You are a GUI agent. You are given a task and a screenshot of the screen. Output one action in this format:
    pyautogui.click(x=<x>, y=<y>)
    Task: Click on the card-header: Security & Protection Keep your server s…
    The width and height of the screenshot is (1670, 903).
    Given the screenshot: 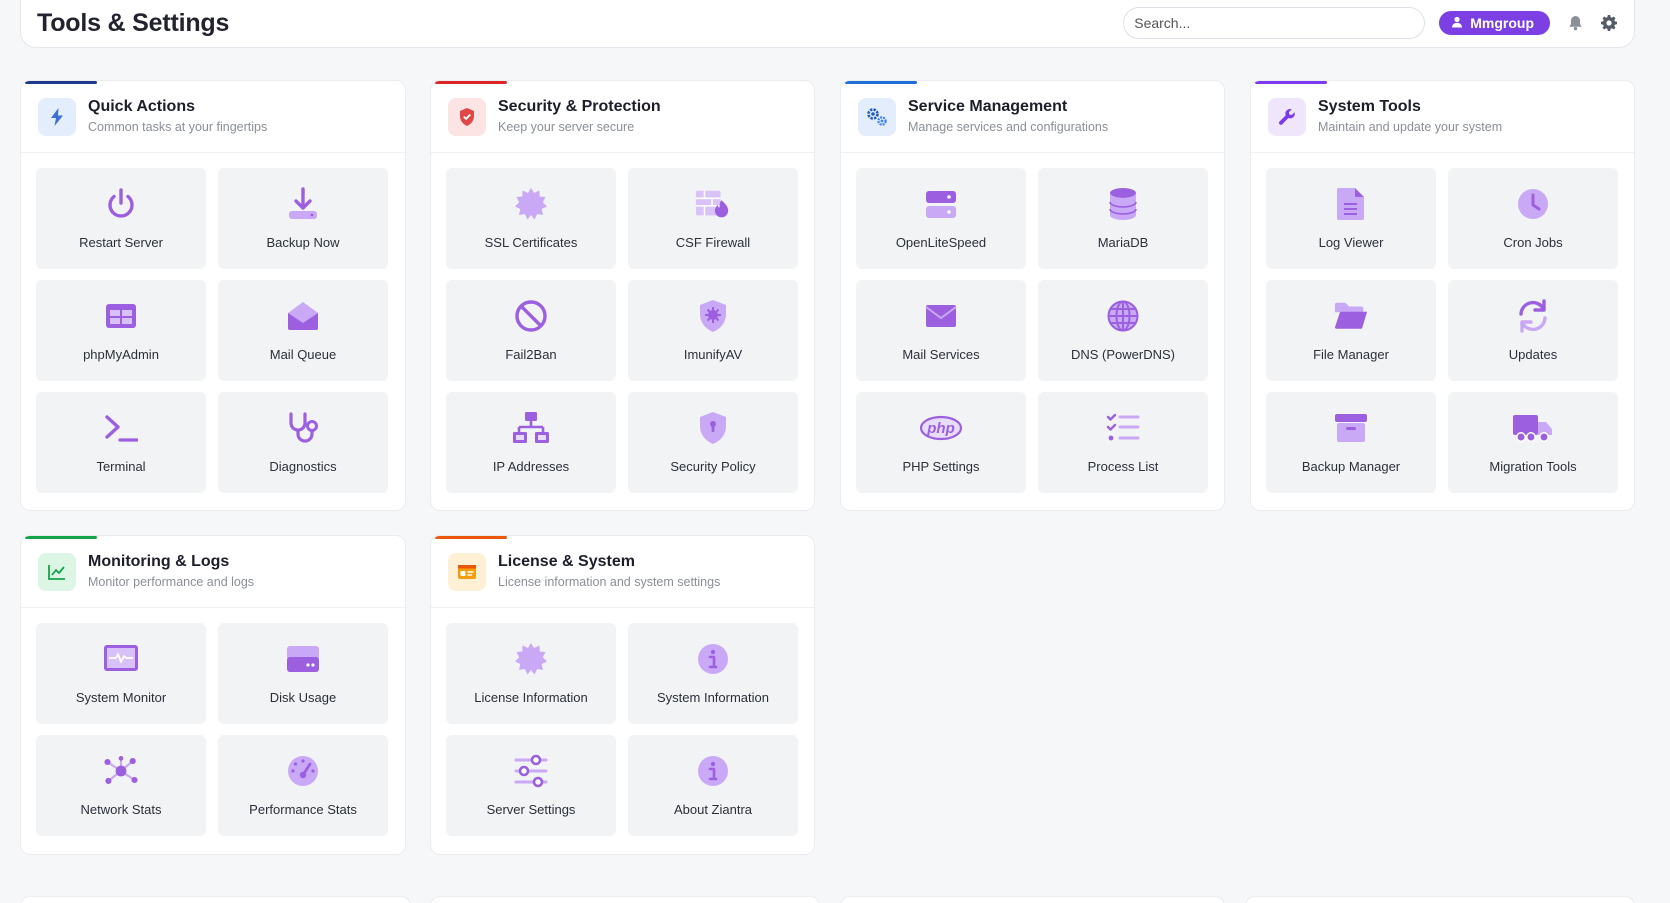 What is the action you would take?
    pyautogui.click(x=622, y=117)
    